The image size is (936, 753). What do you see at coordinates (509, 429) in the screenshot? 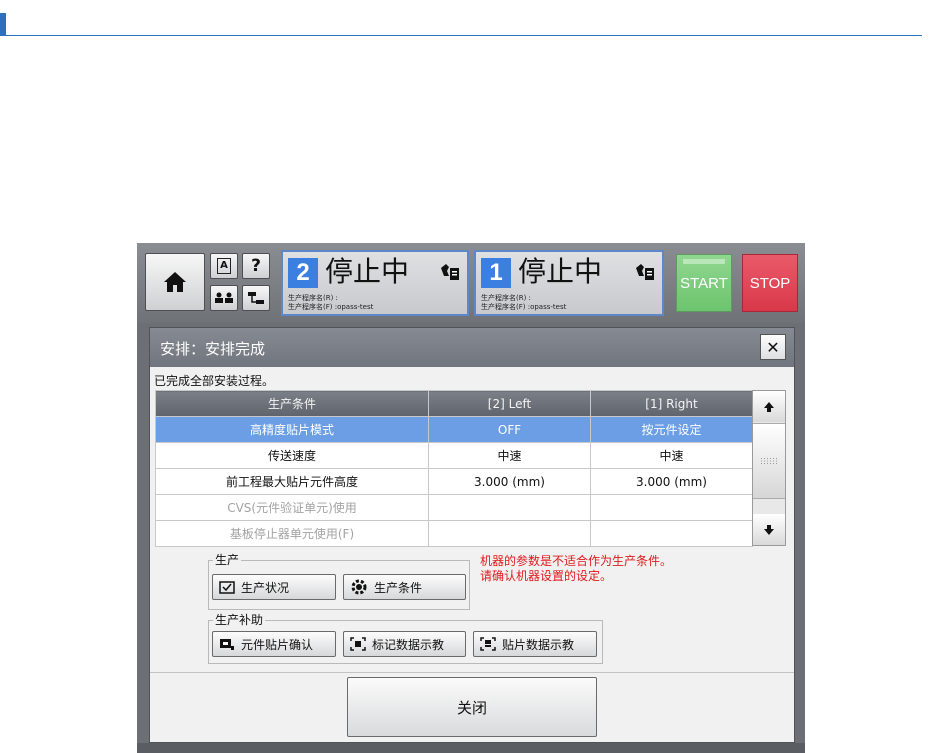
I see `table-cell: OFF` at bounding box center [509, 429].